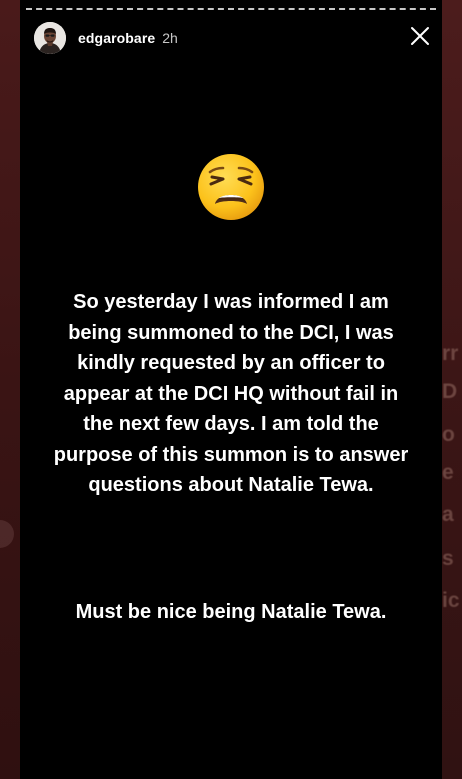 This screenshot has height=779, width=462. I want to click on next-story-blurred-text: rr, so click(450, 353).